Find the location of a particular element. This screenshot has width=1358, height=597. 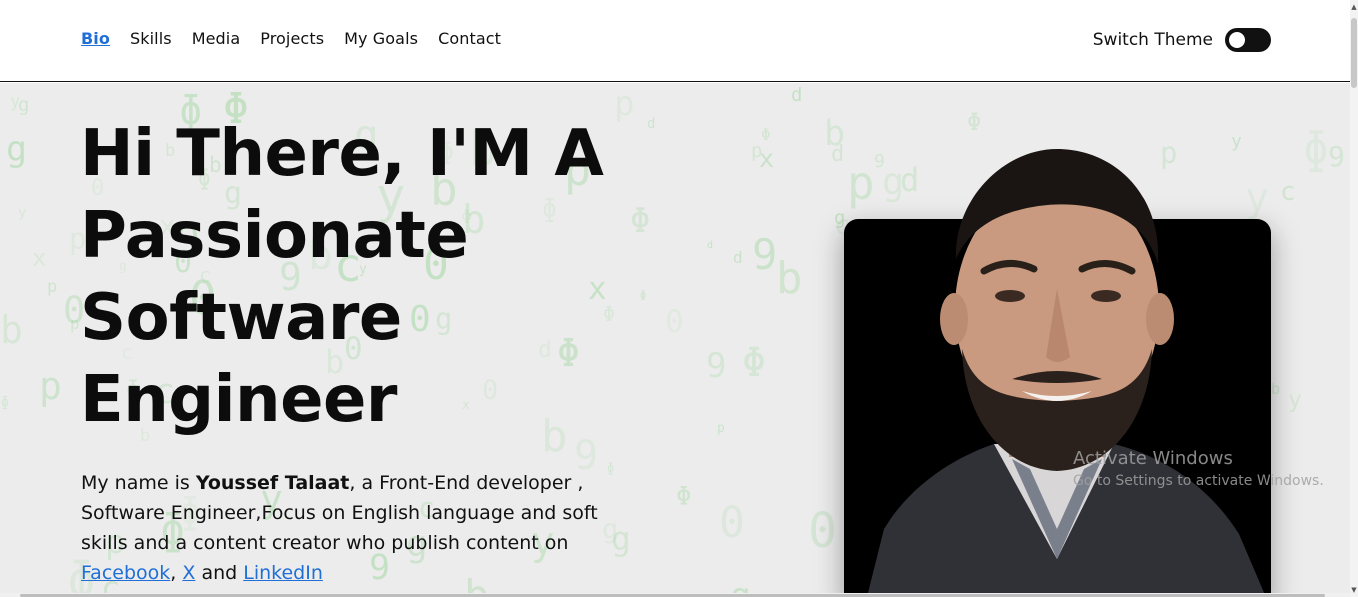

headline-line: Passionate is located at coordinates (274, 236).